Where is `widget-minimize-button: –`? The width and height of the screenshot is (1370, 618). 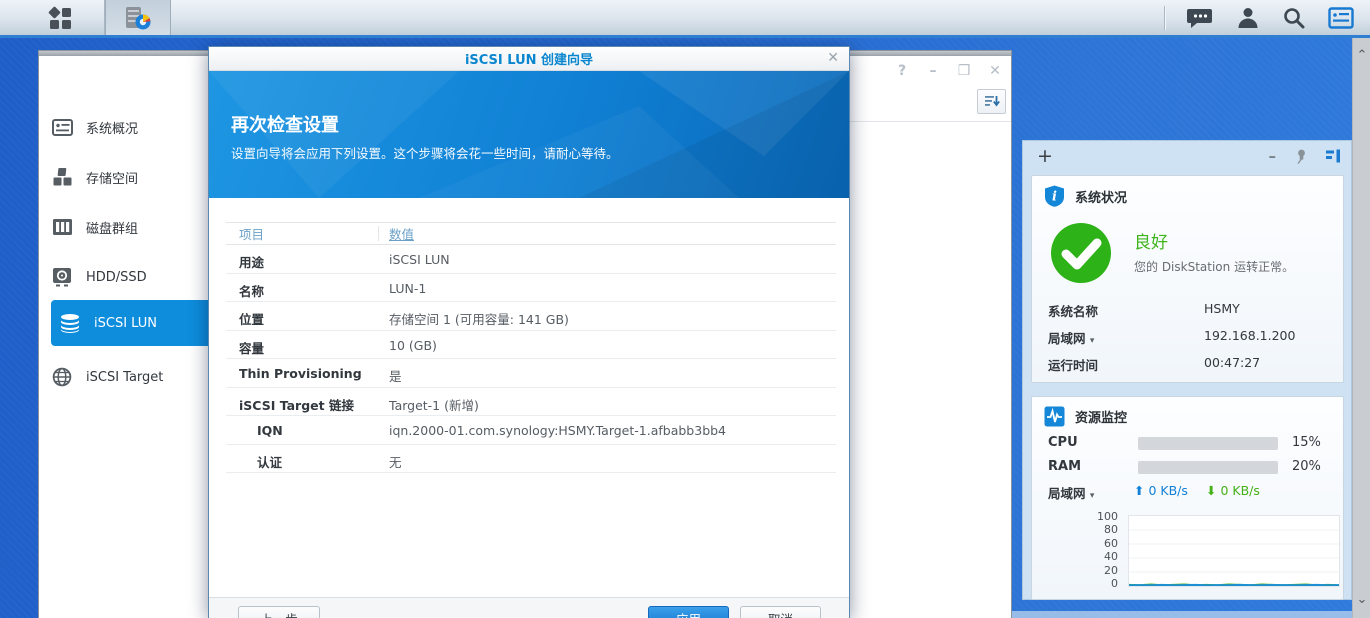
widget-minimize-button: – is located at coordinates (1273, 156).